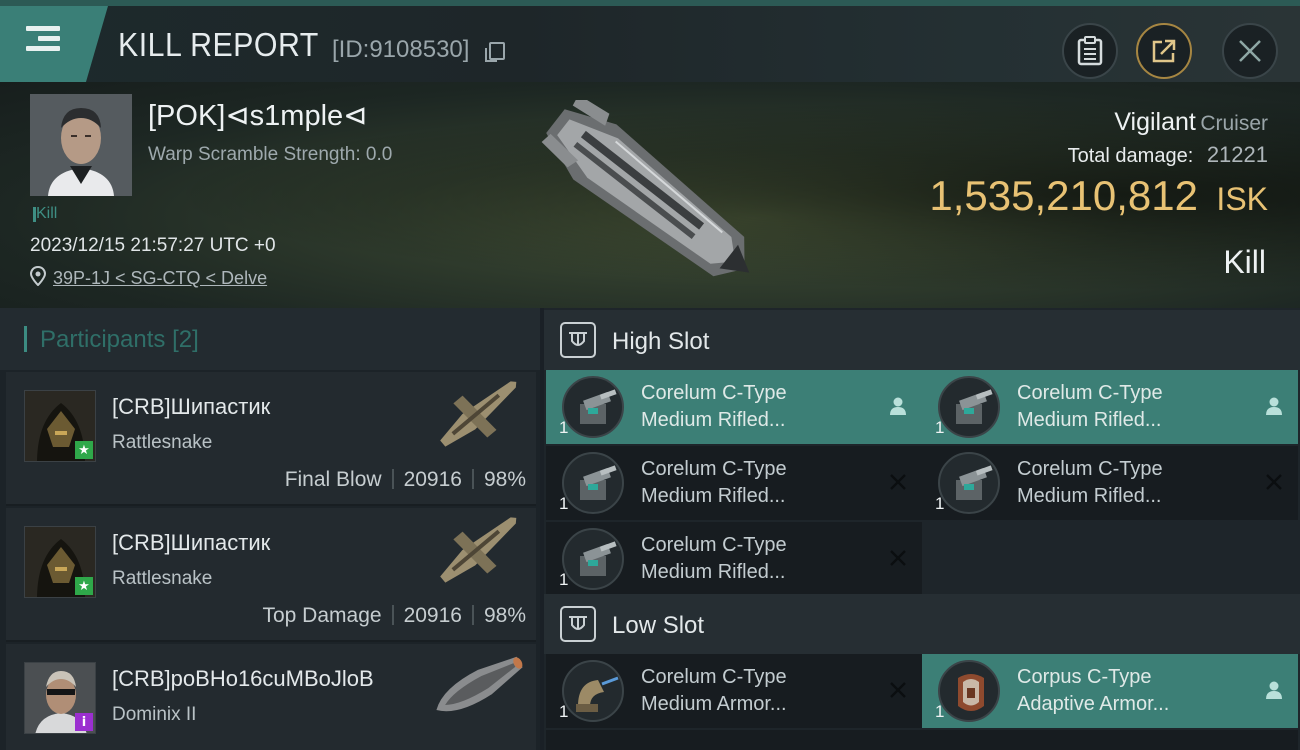 The width and height of the screenshot is (1300, 750). I want to click on high-slot-label: High Slot, so click(661, 341).